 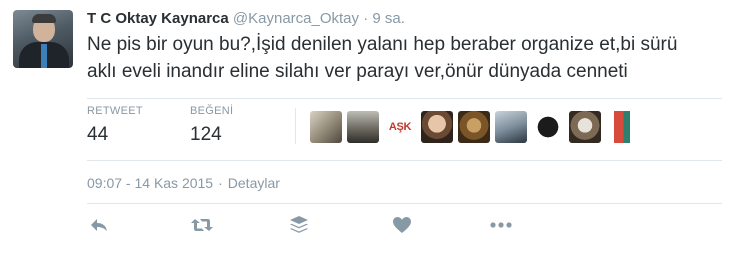 What do you see at coordinates (43, 39) in the screenshot?
I see `avatar` at bounding box center [43, 39].